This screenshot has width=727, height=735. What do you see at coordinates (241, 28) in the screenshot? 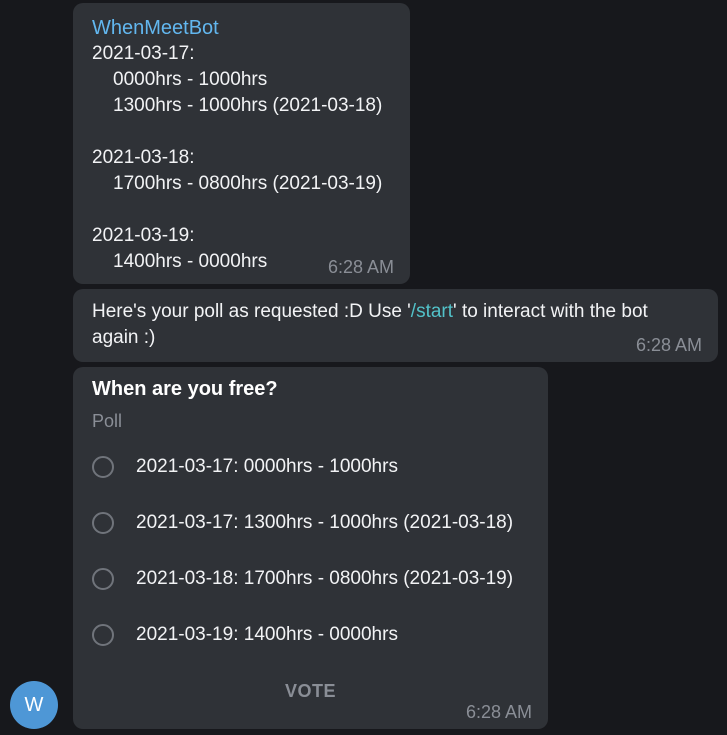
I see `sender-name: WhenMeetBot` at bounding box center [241, 28].